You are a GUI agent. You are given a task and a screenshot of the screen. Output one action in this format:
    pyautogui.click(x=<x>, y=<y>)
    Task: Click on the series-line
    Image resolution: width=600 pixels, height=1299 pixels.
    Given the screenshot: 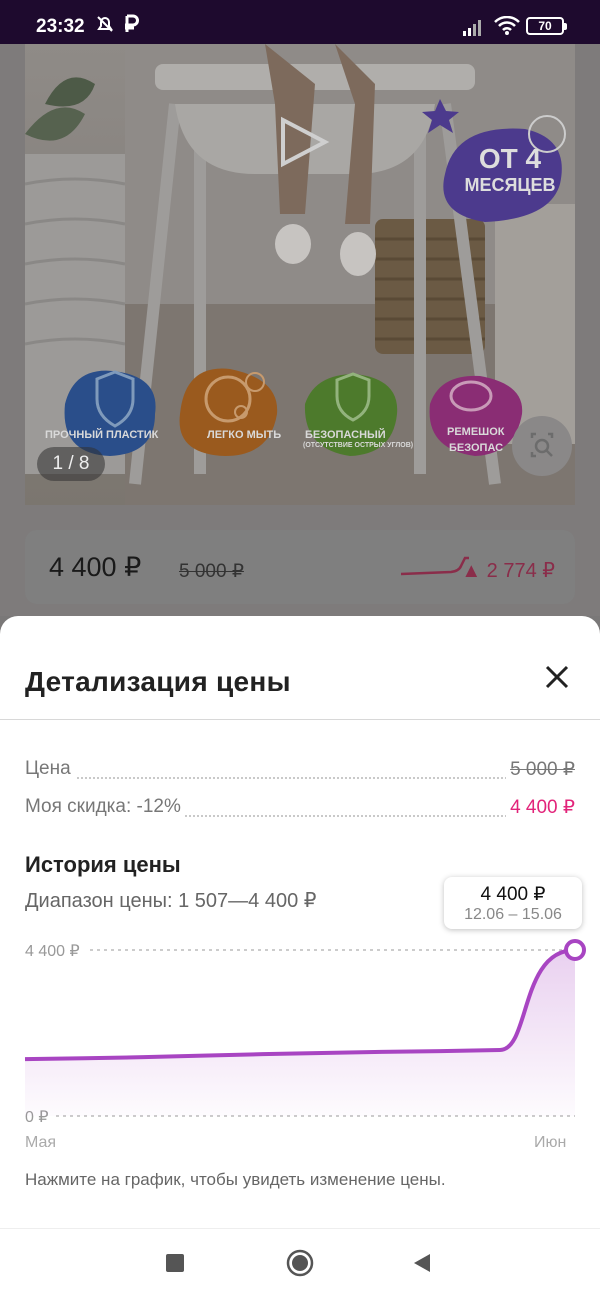 What is the action you would take?
    pyautogui.click(x=300, y=1005)
    